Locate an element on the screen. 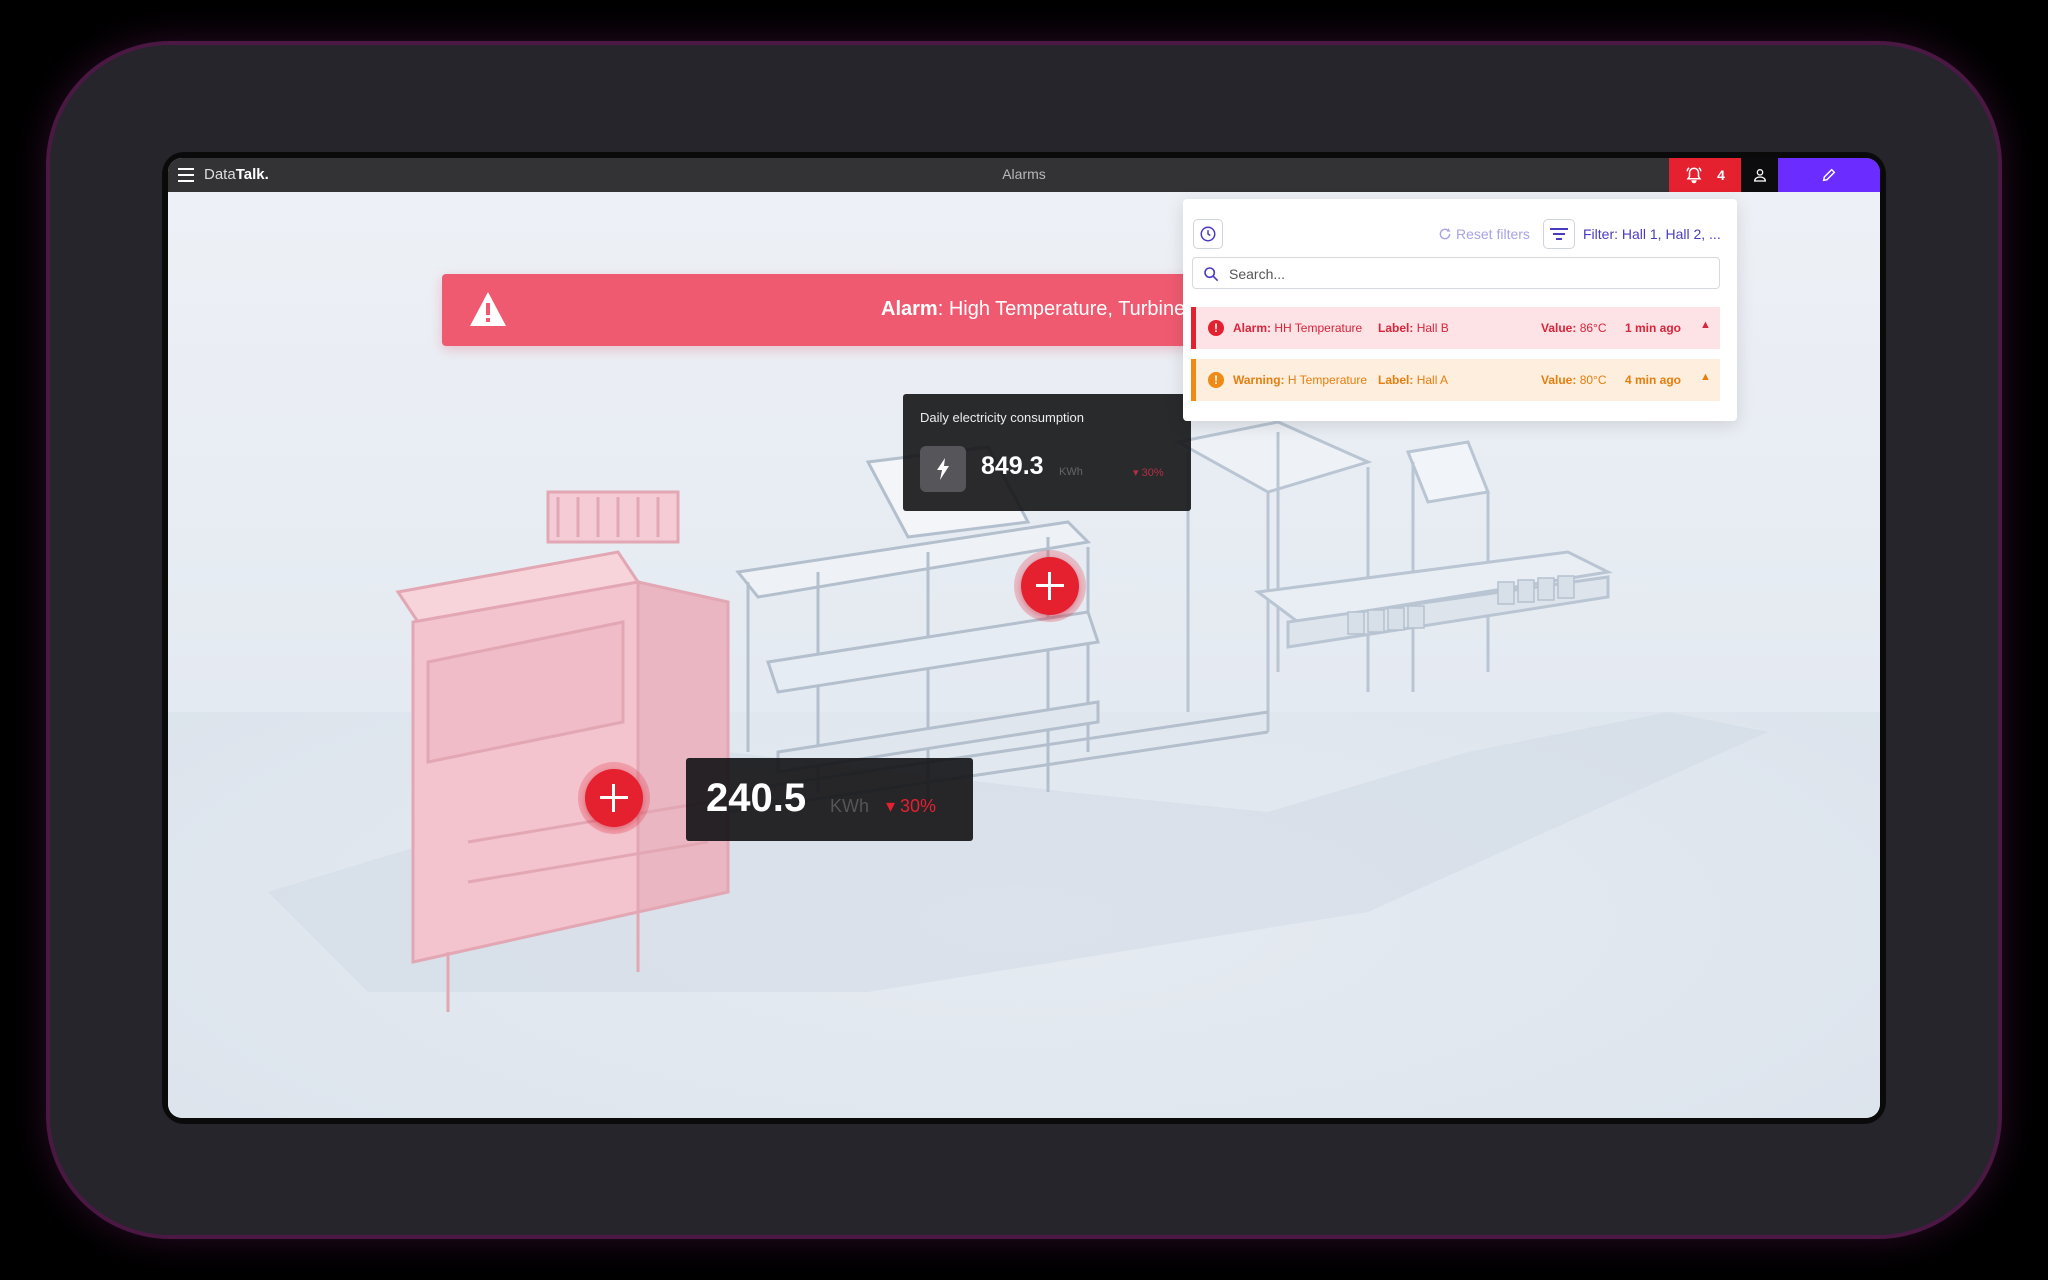 The height and width of the screenshot is (1280, 2048). menu-icon is located at coordinates (186, 175).